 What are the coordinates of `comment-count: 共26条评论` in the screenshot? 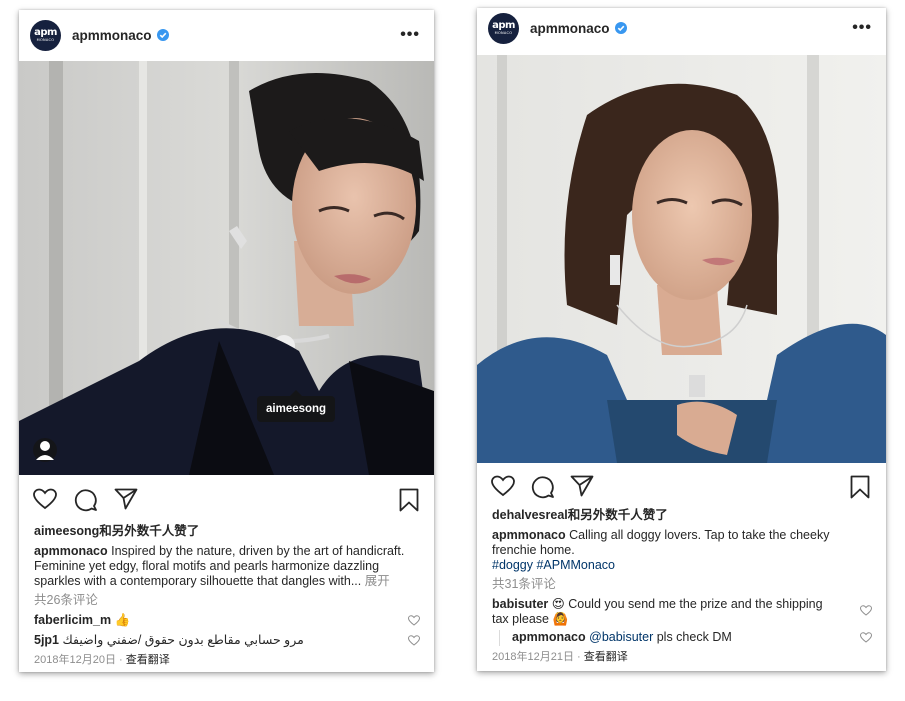 It's located at (66, 600).